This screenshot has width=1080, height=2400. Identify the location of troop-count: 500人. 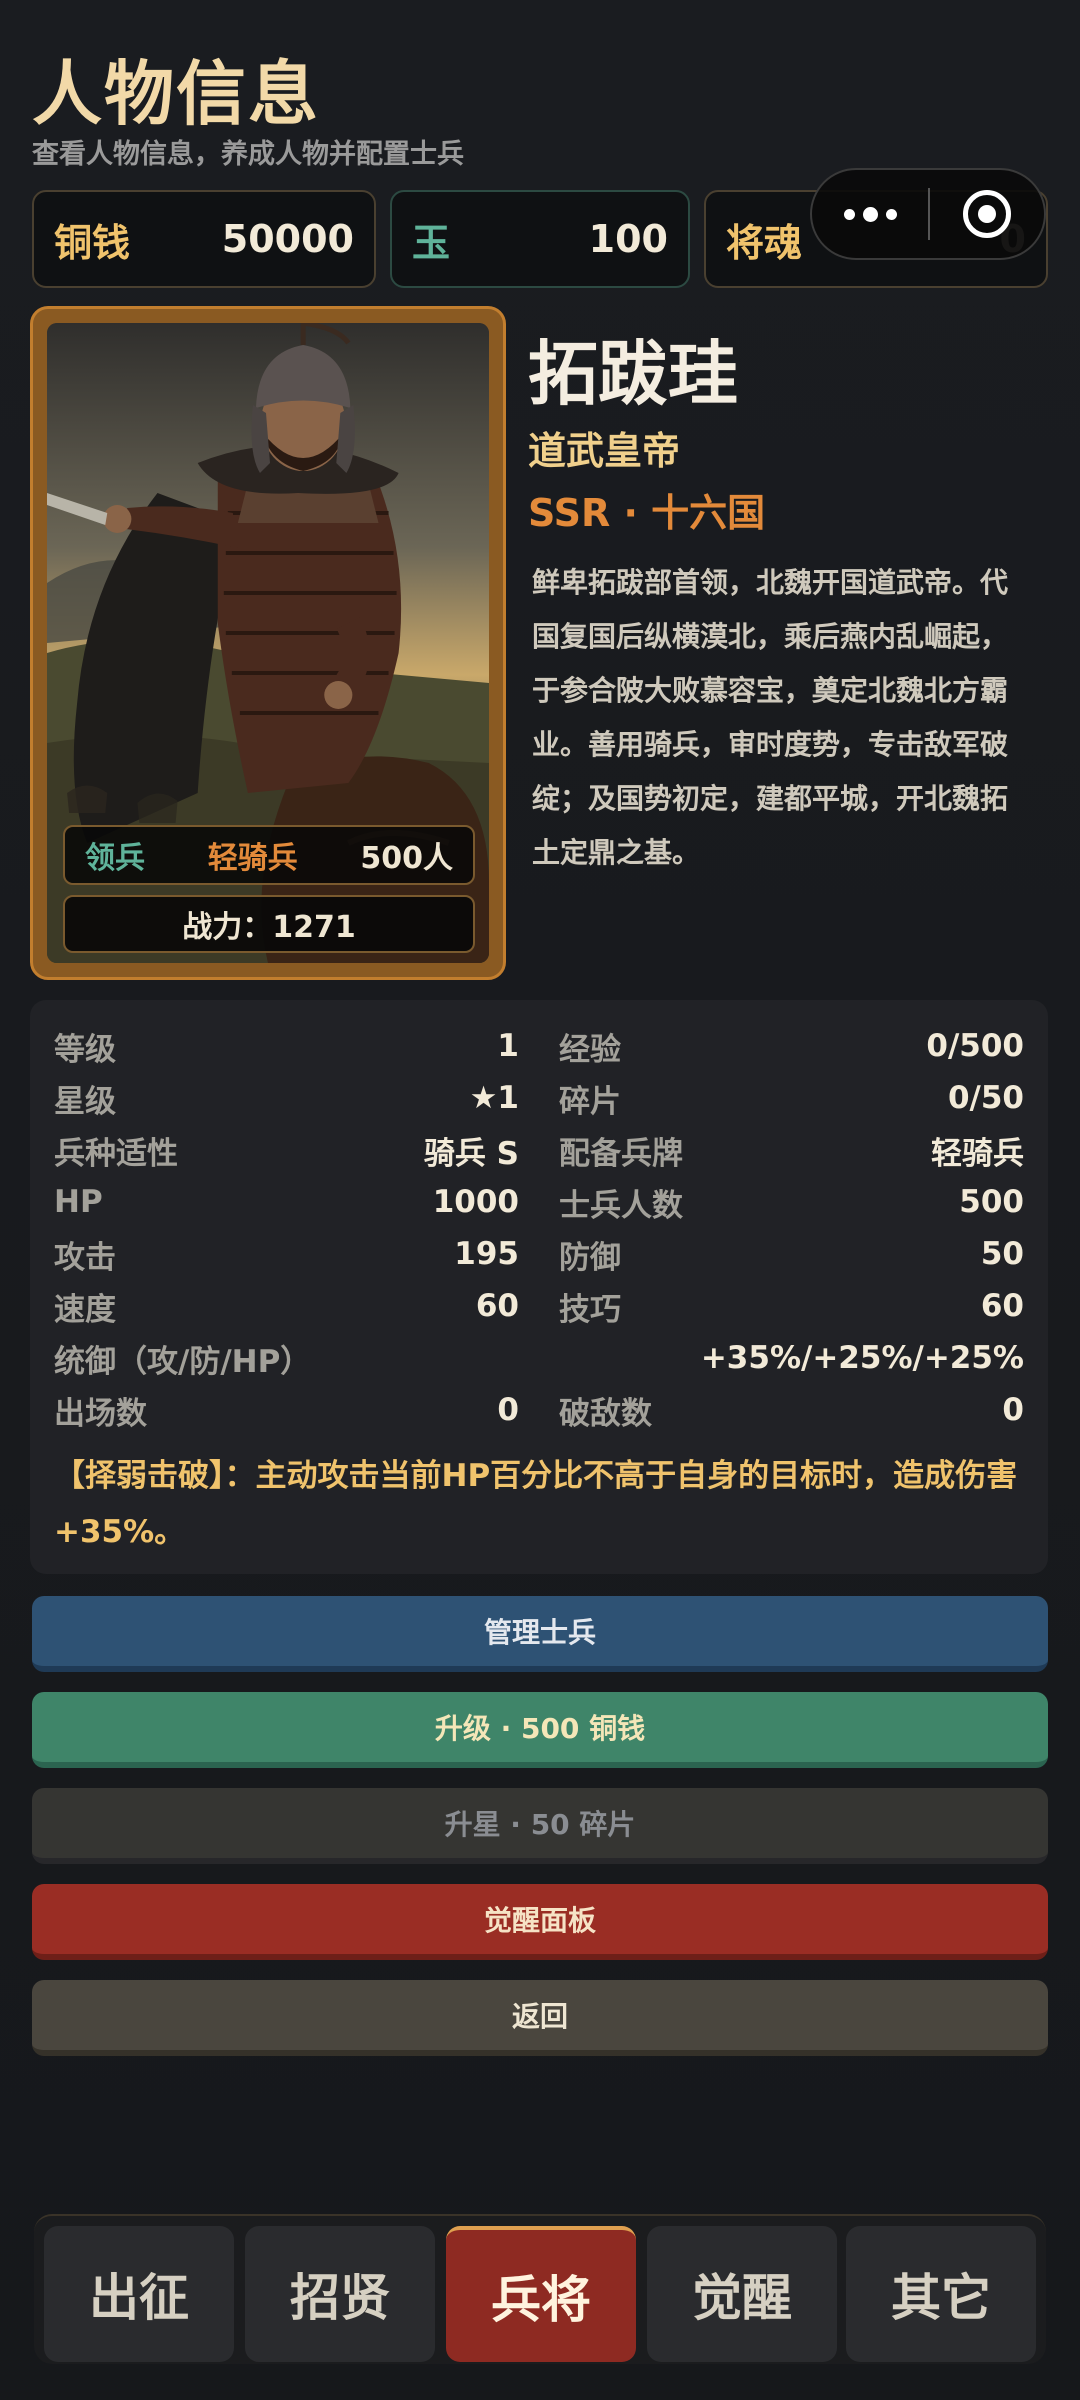
(406, 858).